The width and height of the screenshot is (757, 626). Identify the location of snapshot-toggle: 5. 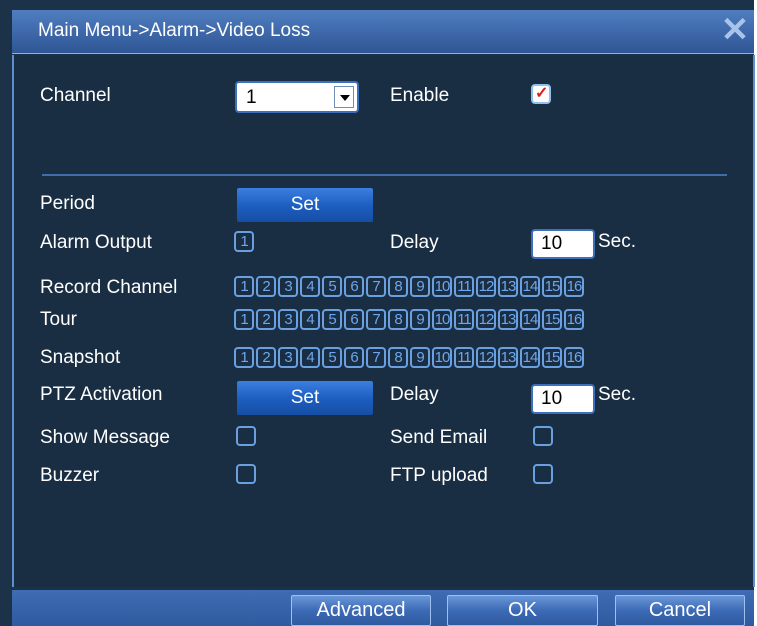
(332, 357).